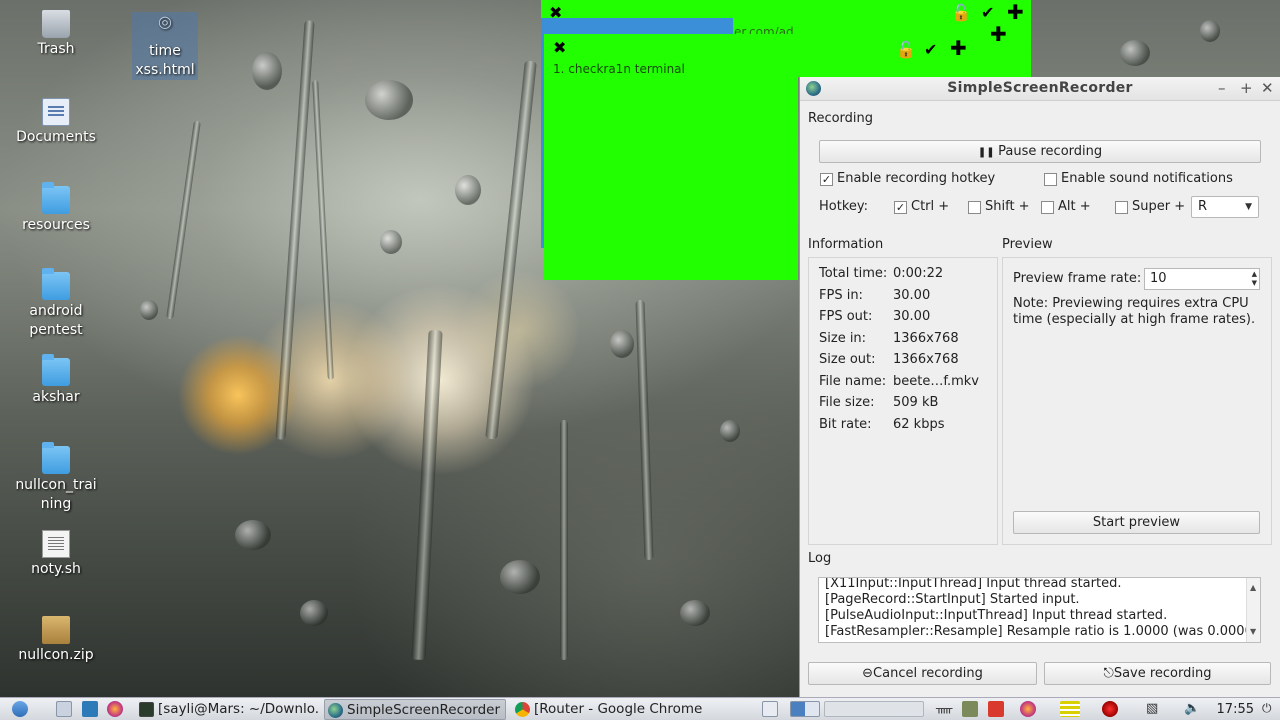 The height and width of the screenshot is (720, 1280). I want to click on save-recording-button: ⎋Save recording, so click(1157, 673).